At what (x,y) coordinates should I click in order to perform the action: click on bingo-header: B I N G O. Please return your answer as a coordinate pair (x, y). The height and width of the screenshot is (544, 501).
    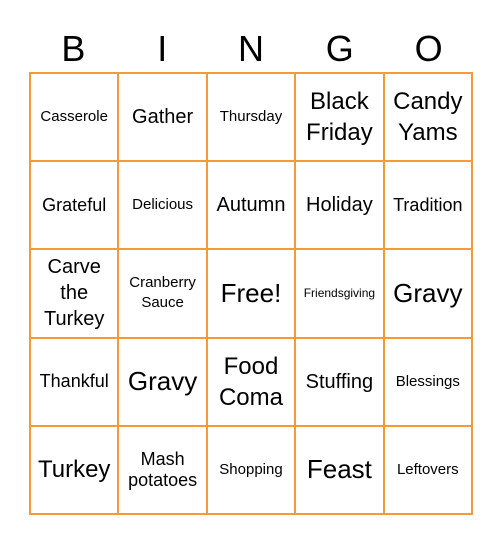
    Looking at the image, I should click on (251, 49).